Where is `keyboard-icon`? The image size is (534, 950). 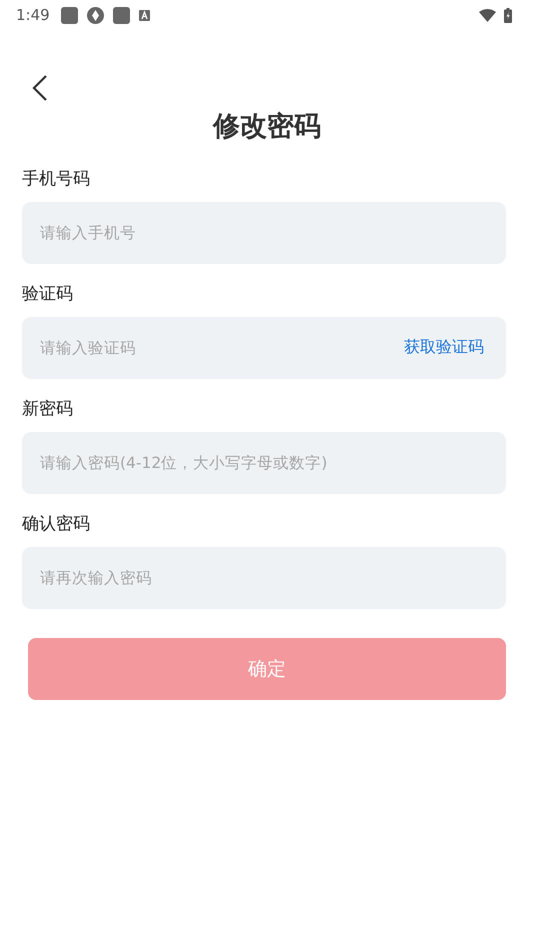
keyboard-icon is located at coordinates (144, 15).